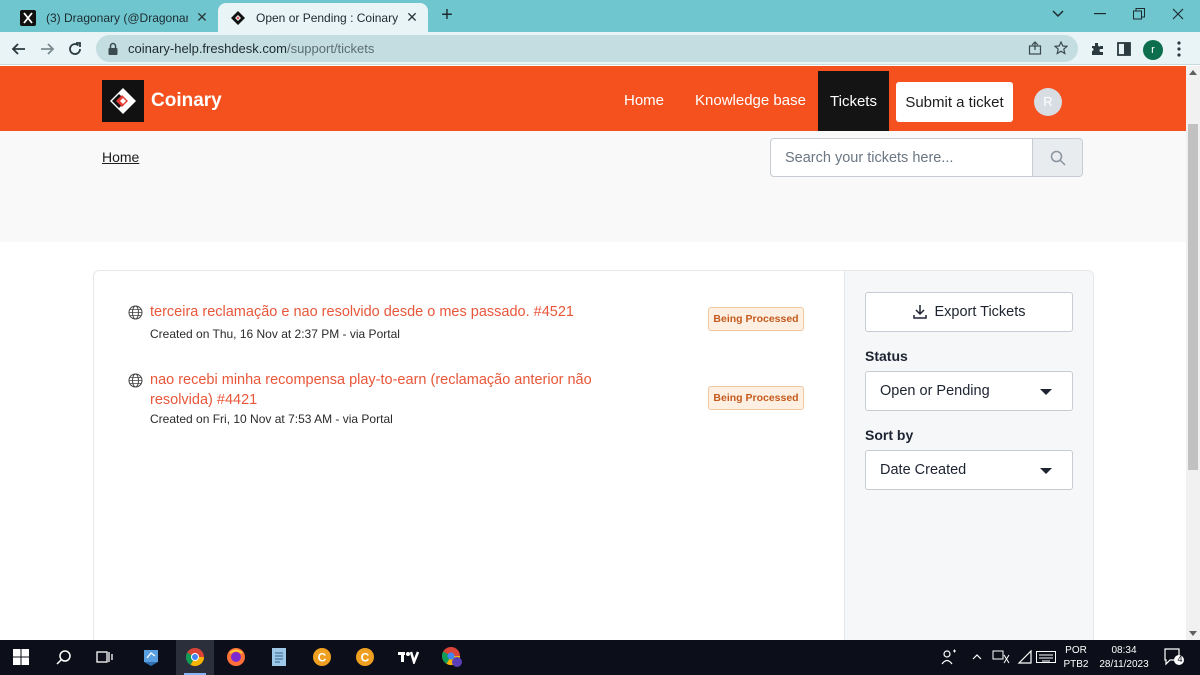  I want to click on coinary-logo, so click(123, 101).